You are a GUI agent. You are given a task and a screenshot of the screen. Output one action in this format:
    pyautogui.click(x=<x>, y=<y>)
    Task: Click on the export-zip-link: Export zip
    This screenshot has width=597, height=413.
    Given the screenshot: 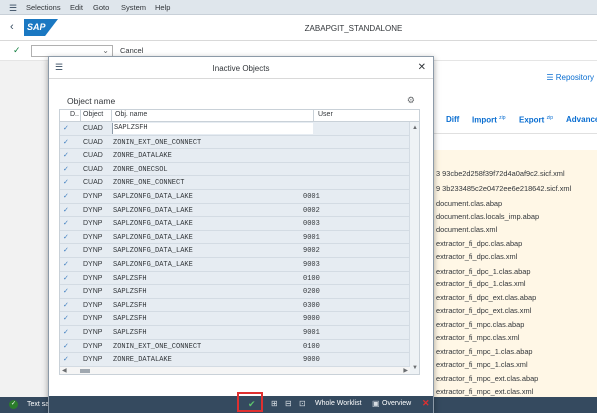 What is the action you would take?
    pyautogui.click(x=536, y=120)
    